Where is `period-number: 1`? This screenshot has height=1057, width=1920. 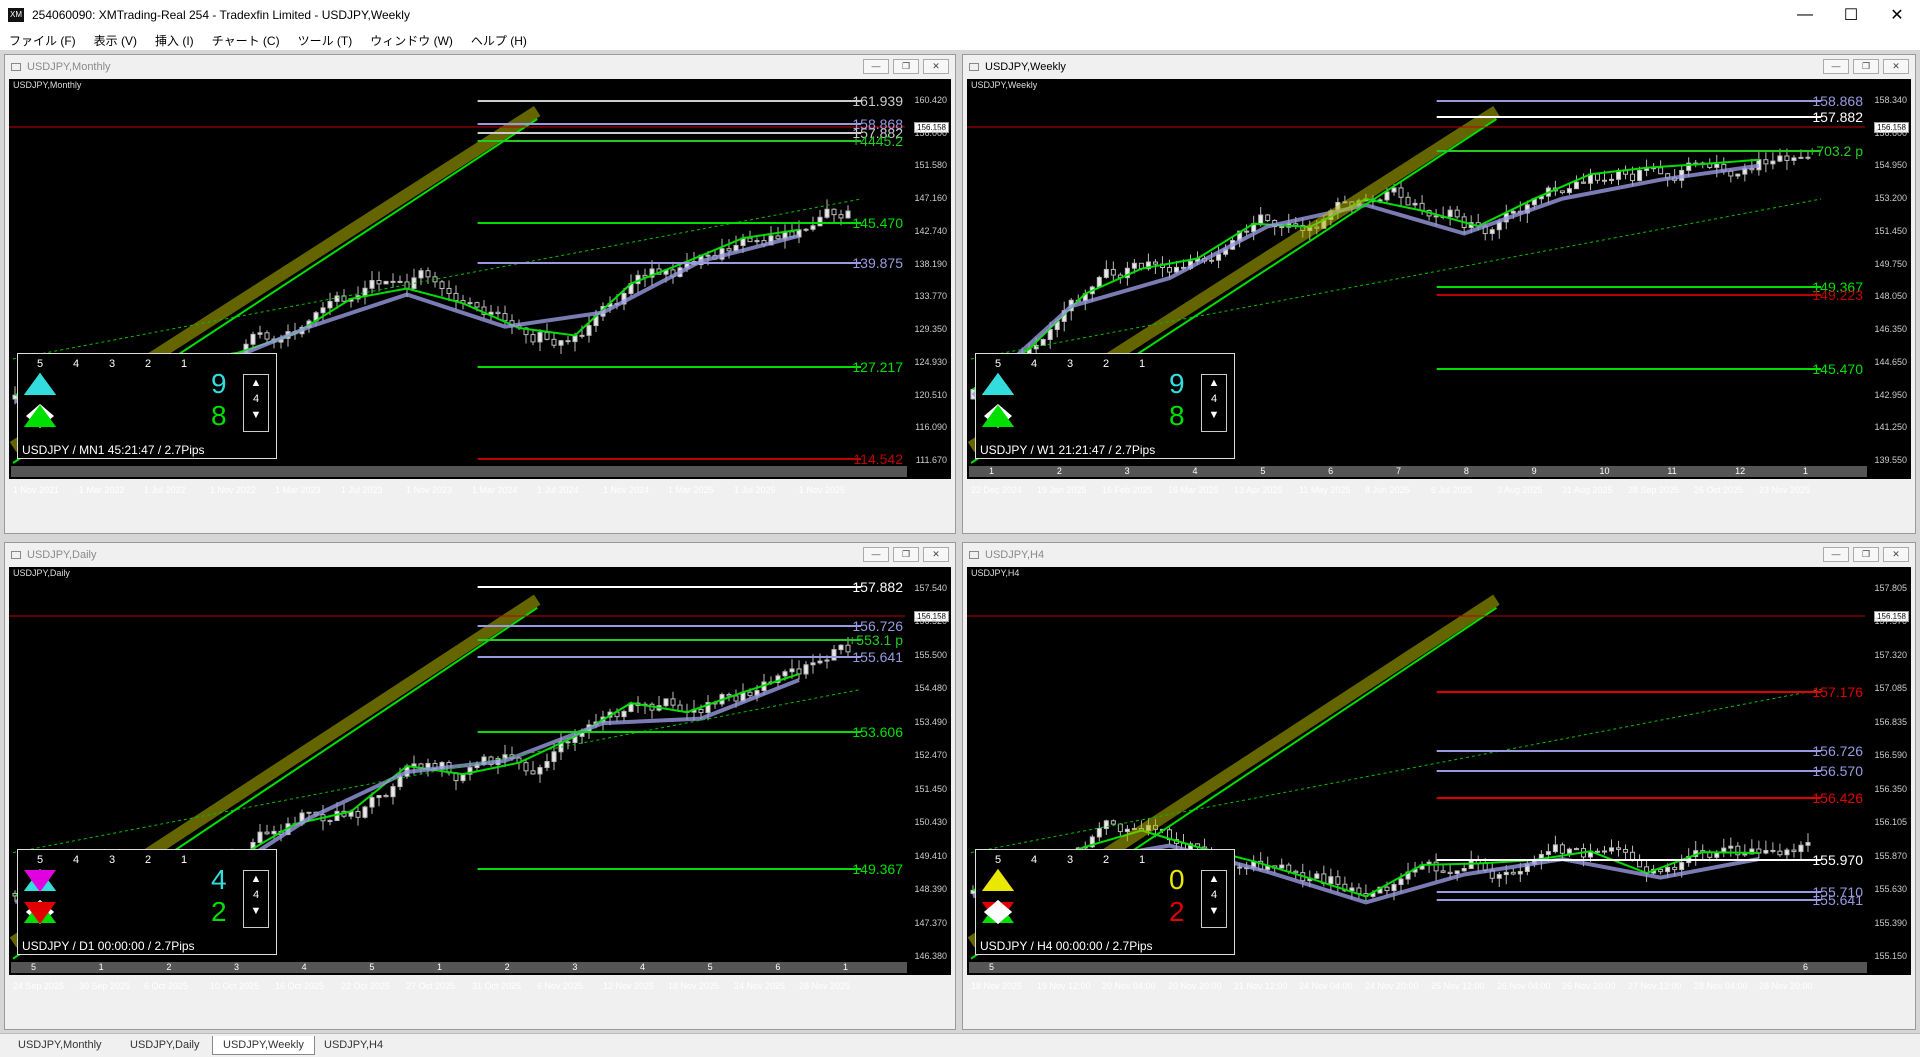 period-number: 1 is located at coordinates (1806, 471).